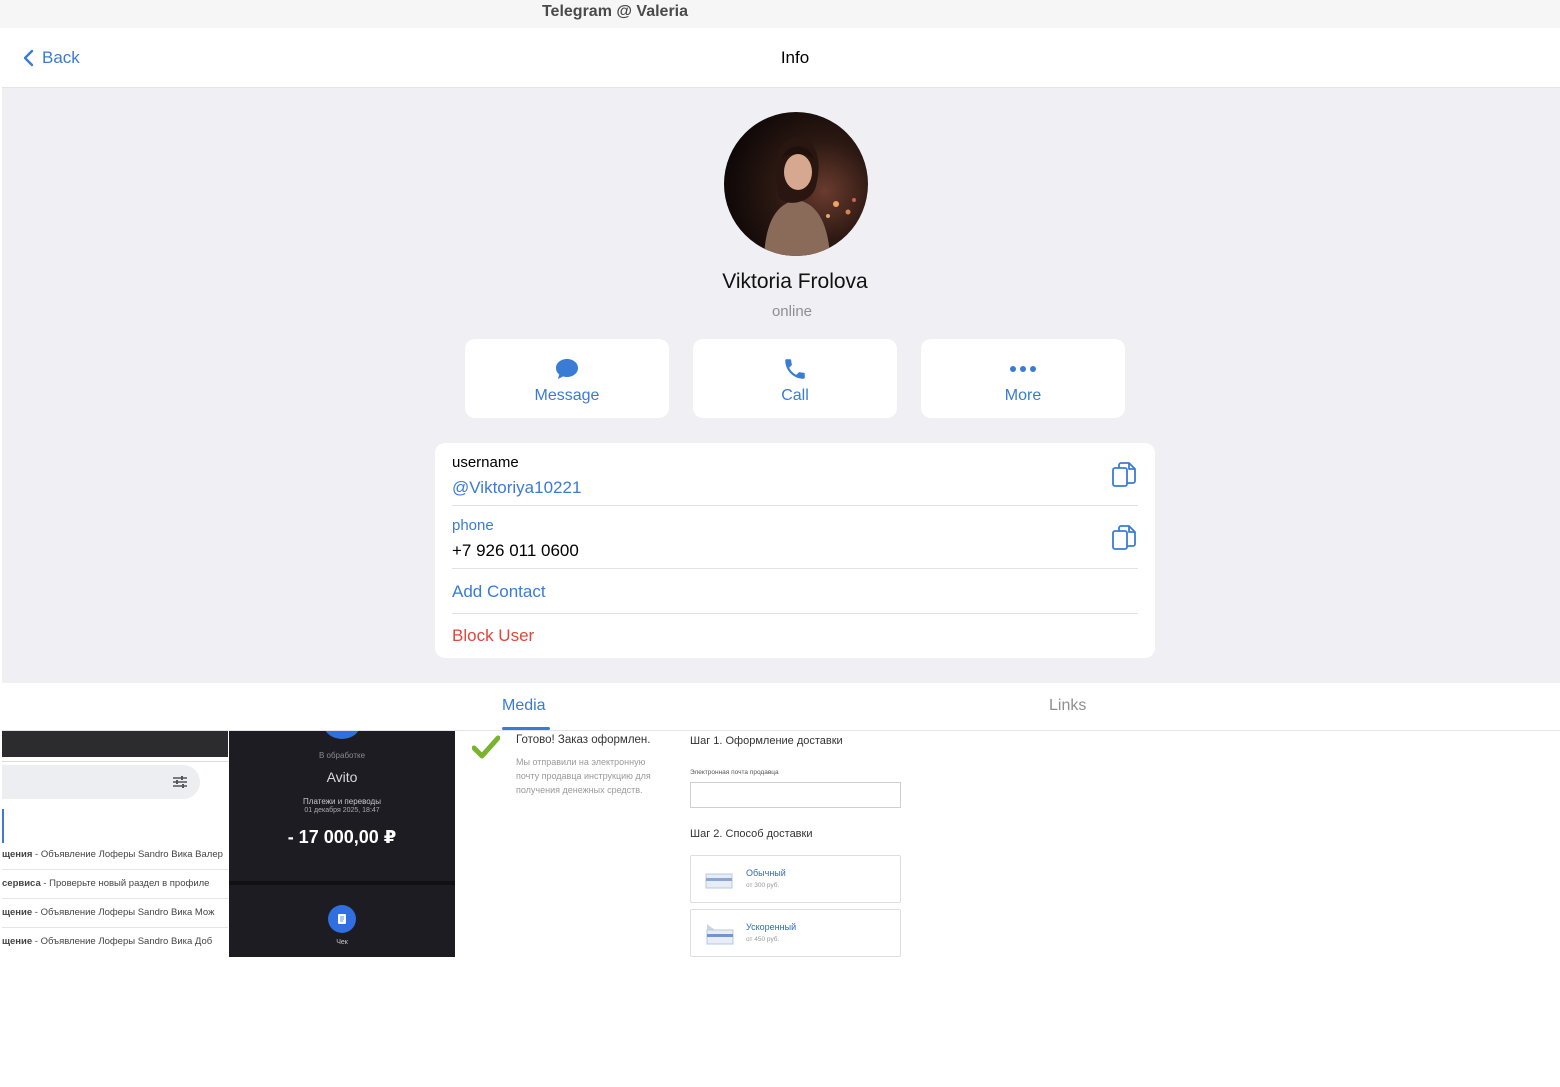 The image size is (1560, 1087). Describe the element at coordinates (734, 772) in the screenshot. I see `email-label: Электронная почта продавца` at that location.